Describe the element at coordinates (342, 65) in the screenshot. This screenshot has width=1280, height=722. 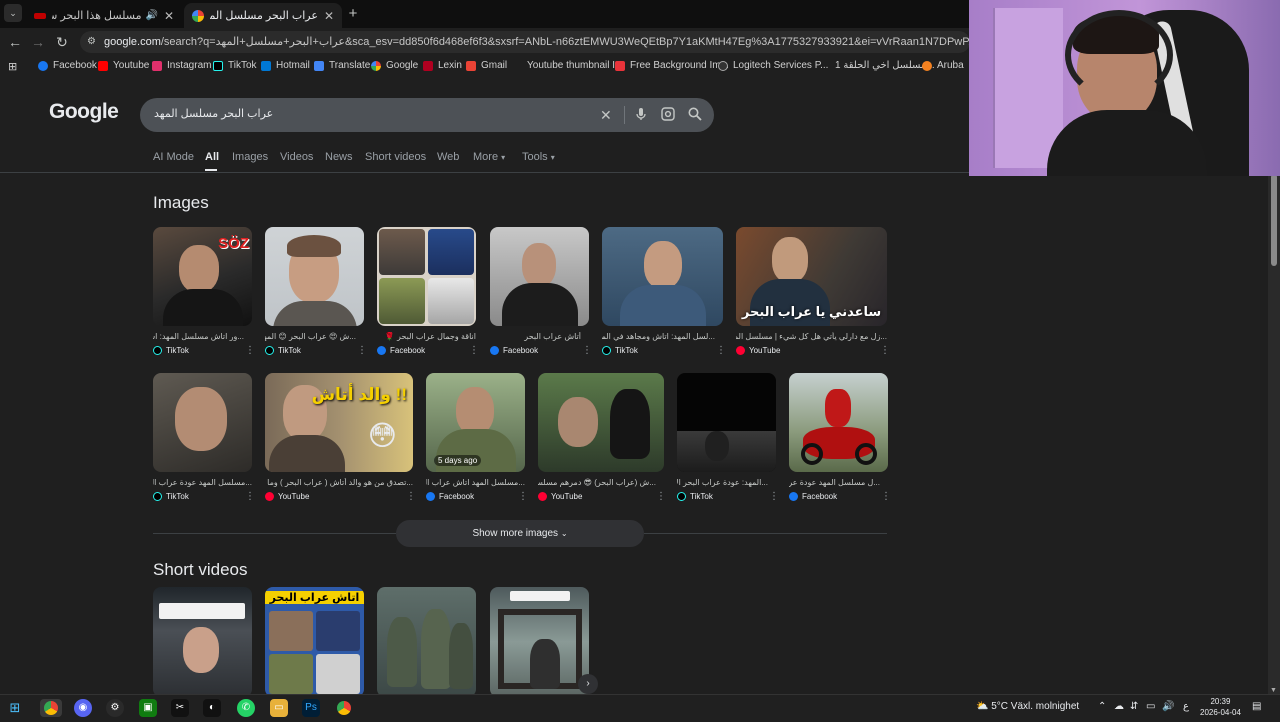
I see `bookmark-translate: Translate` at that location.